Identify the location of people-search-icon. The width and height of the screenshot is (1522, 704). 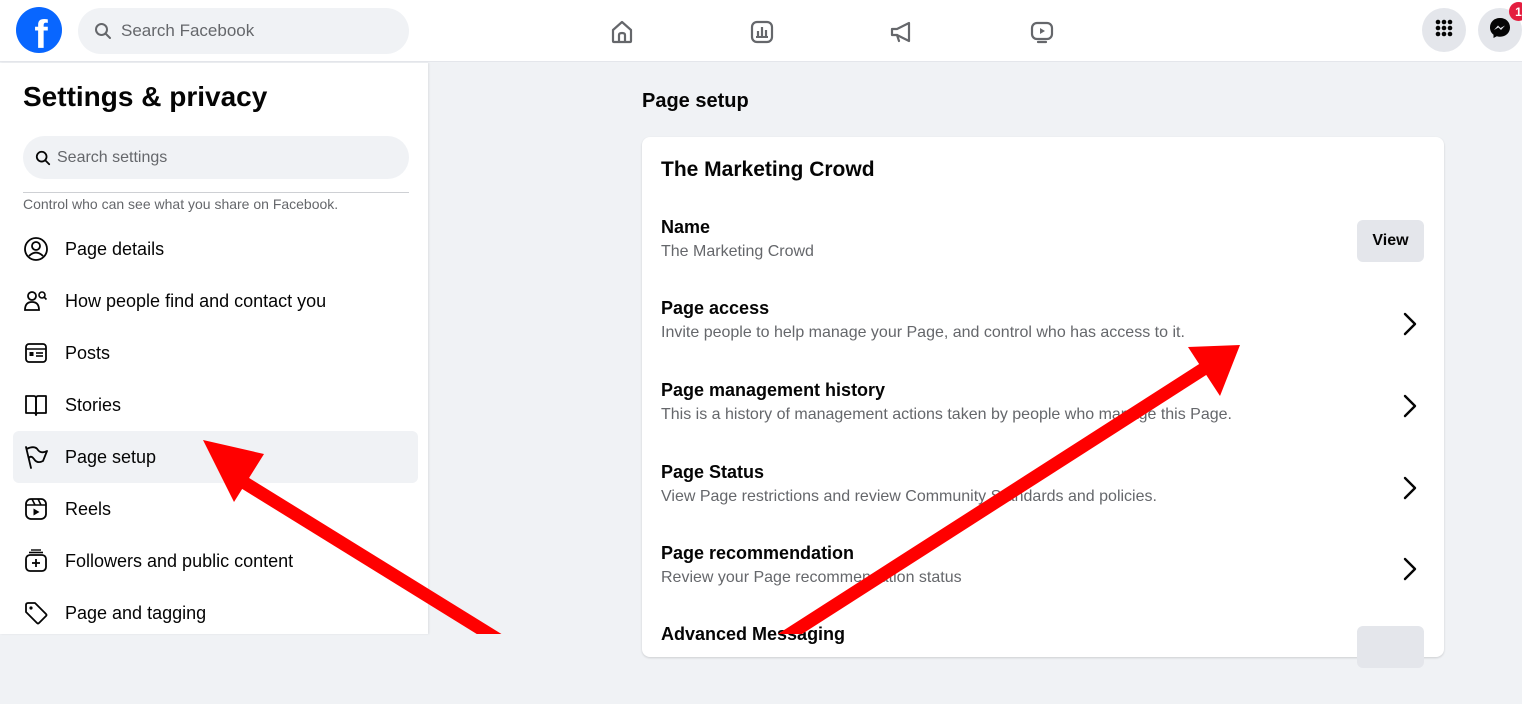
(36, 301).